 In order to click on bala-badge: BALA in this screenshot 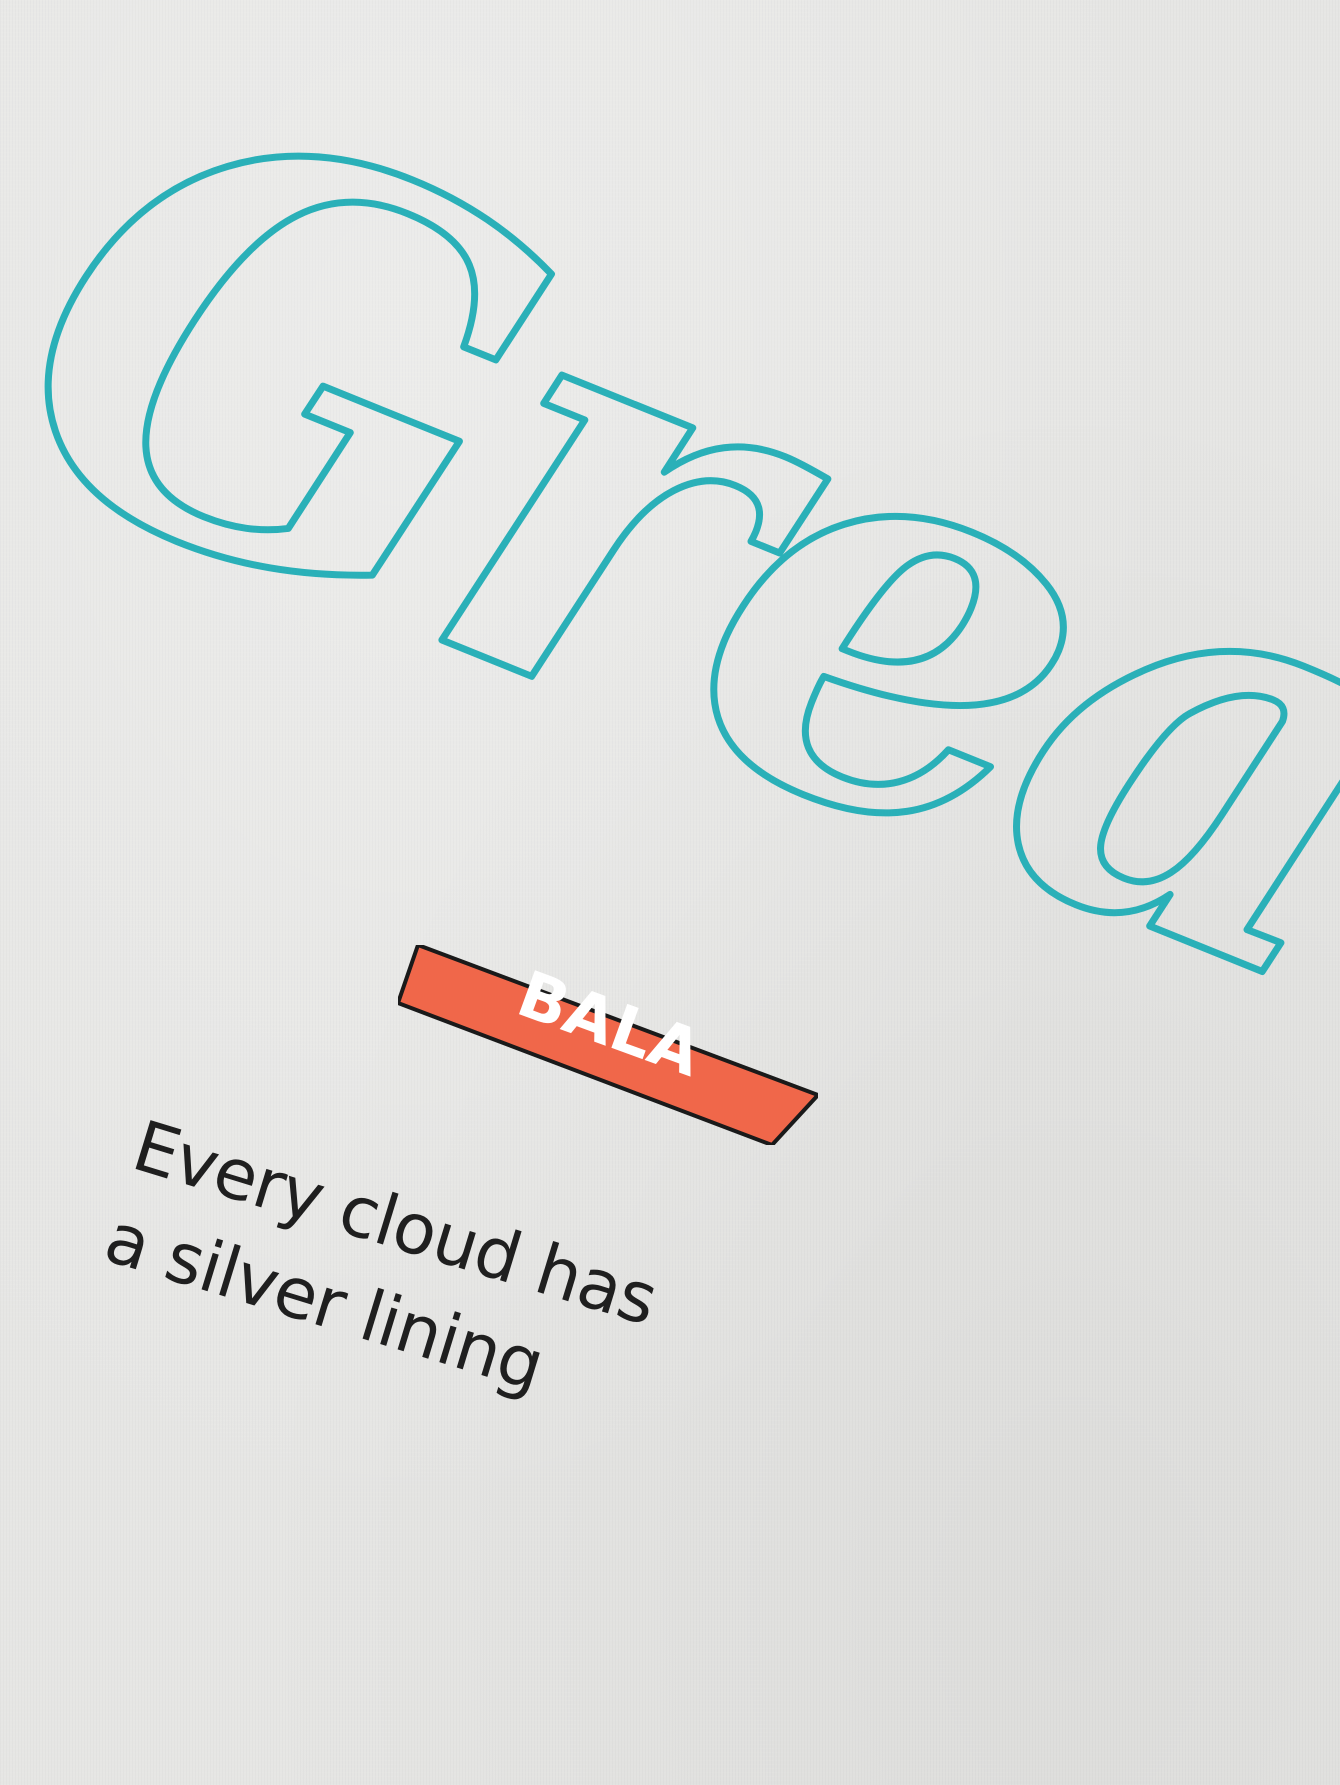, I will do `click(608, 1045)`.